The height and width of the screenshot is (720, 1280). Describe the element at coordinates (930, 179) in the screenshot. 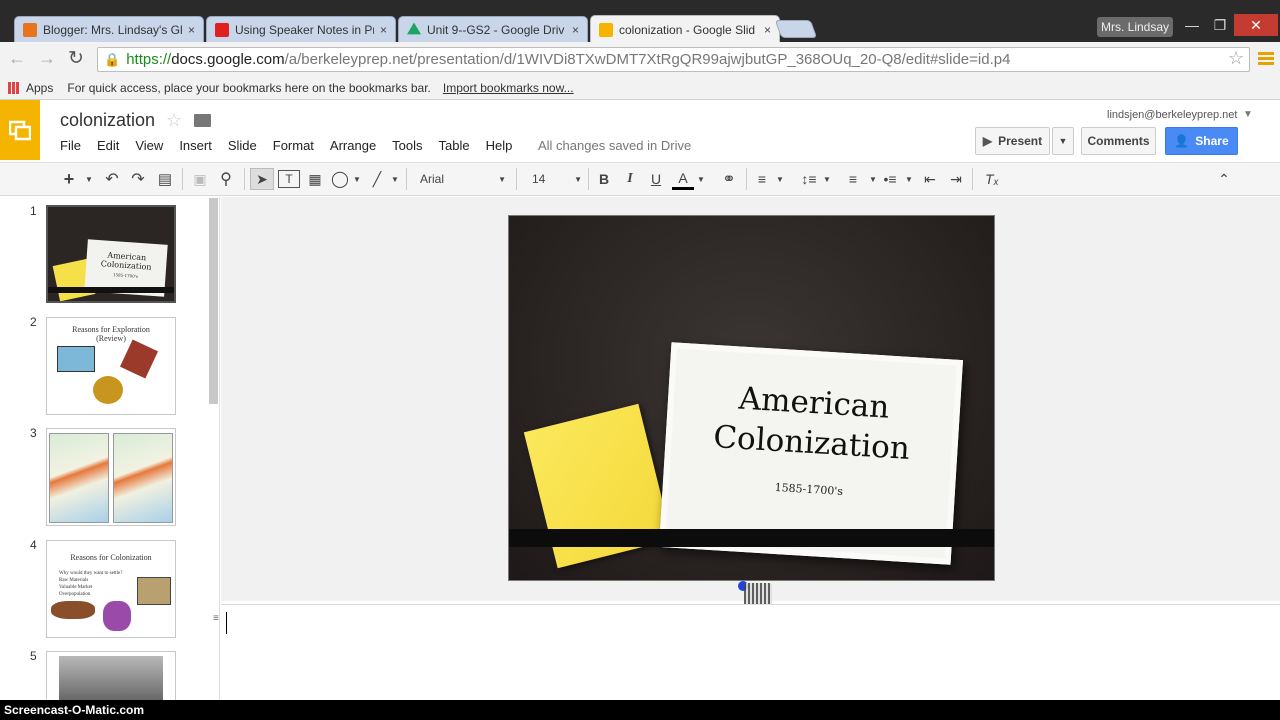

I see `decrease-indent-icon: ⇤` at that location.